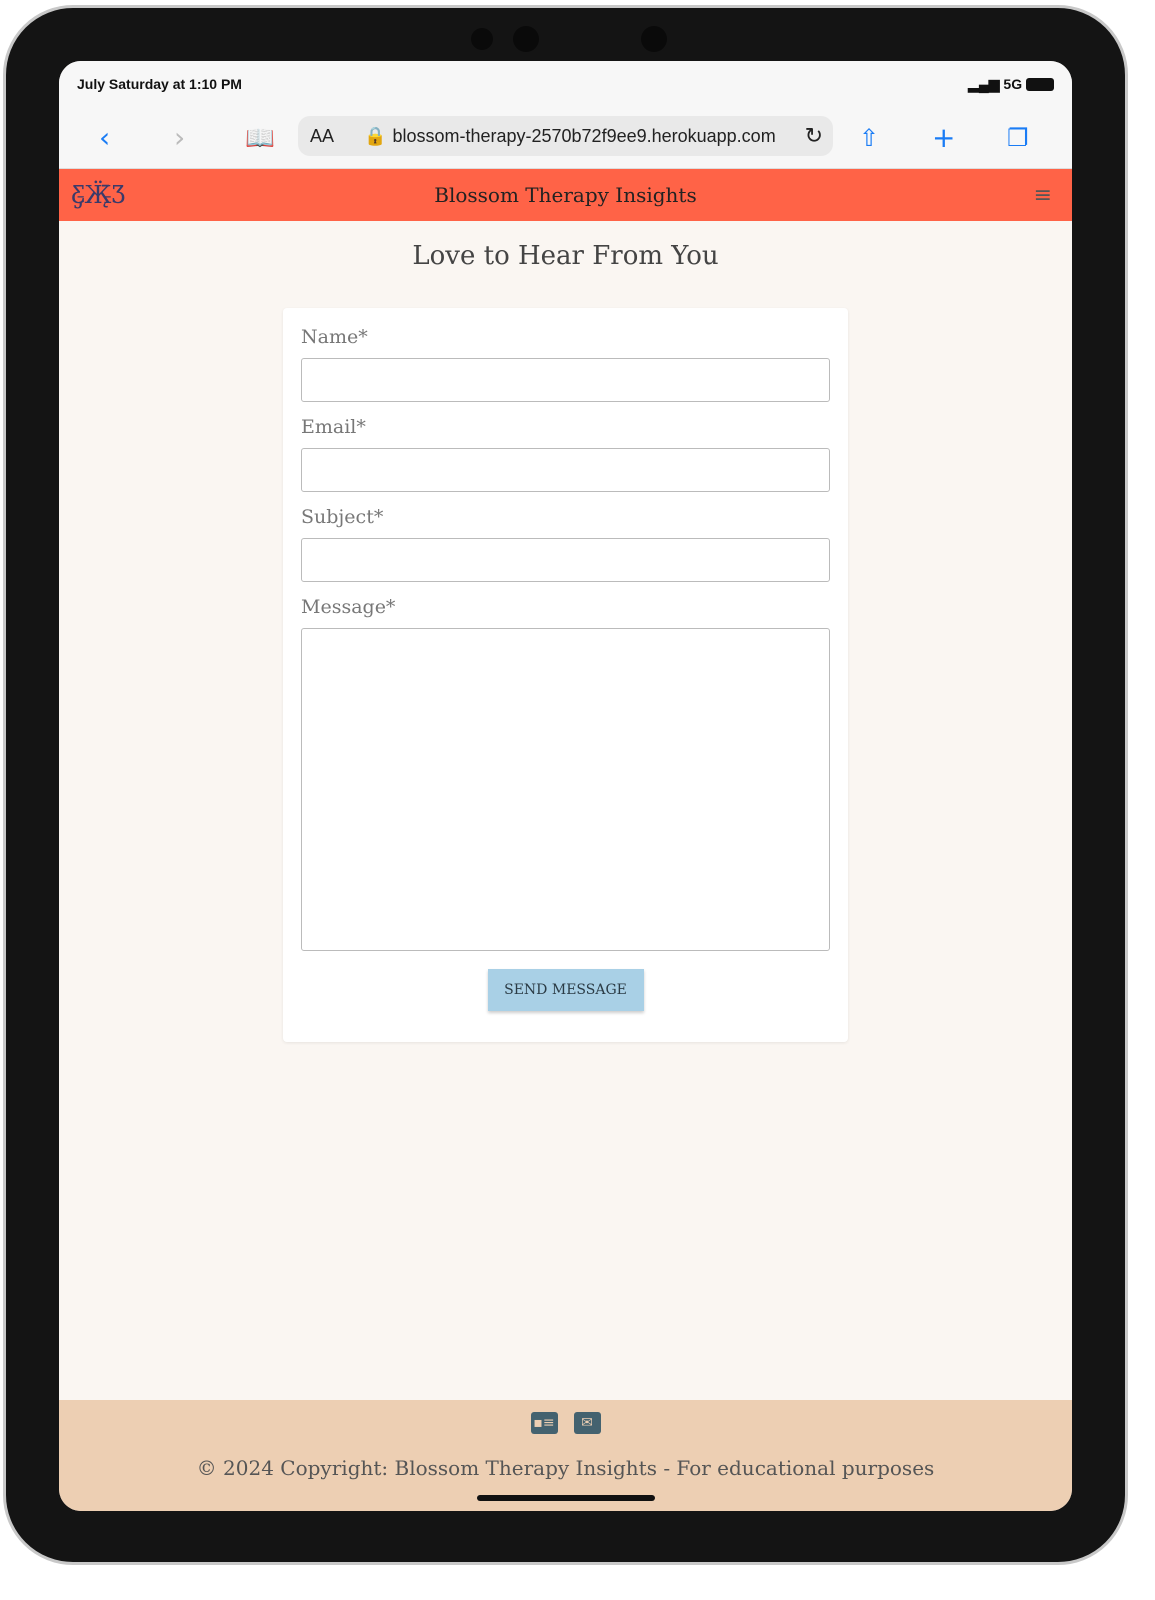 Image resolution: width=1155 pixels, height=1600 pixels. I want to click on send-message-button: SEND MESSAGE, so click(565, 990).